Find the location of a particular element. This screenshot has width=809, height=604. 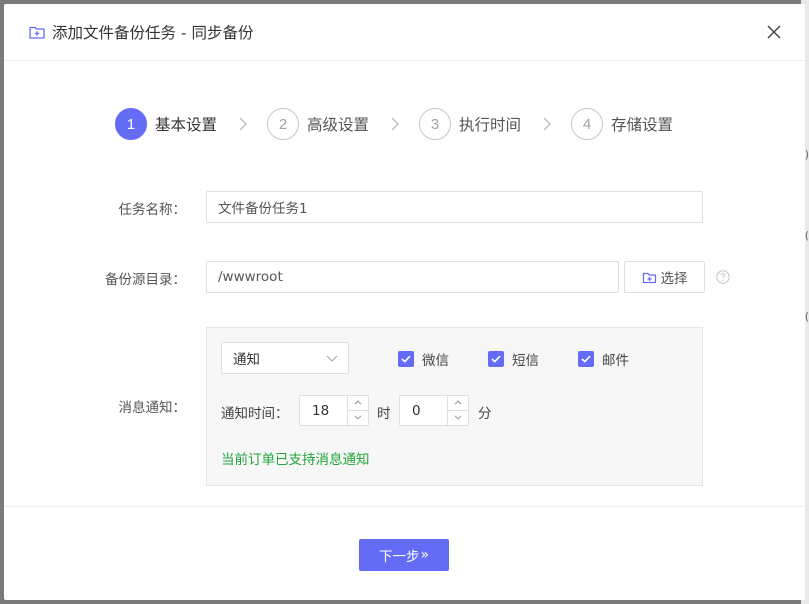

notify-support-text: 当前订单已支持消息通知 is located at coordinates (295, 460).